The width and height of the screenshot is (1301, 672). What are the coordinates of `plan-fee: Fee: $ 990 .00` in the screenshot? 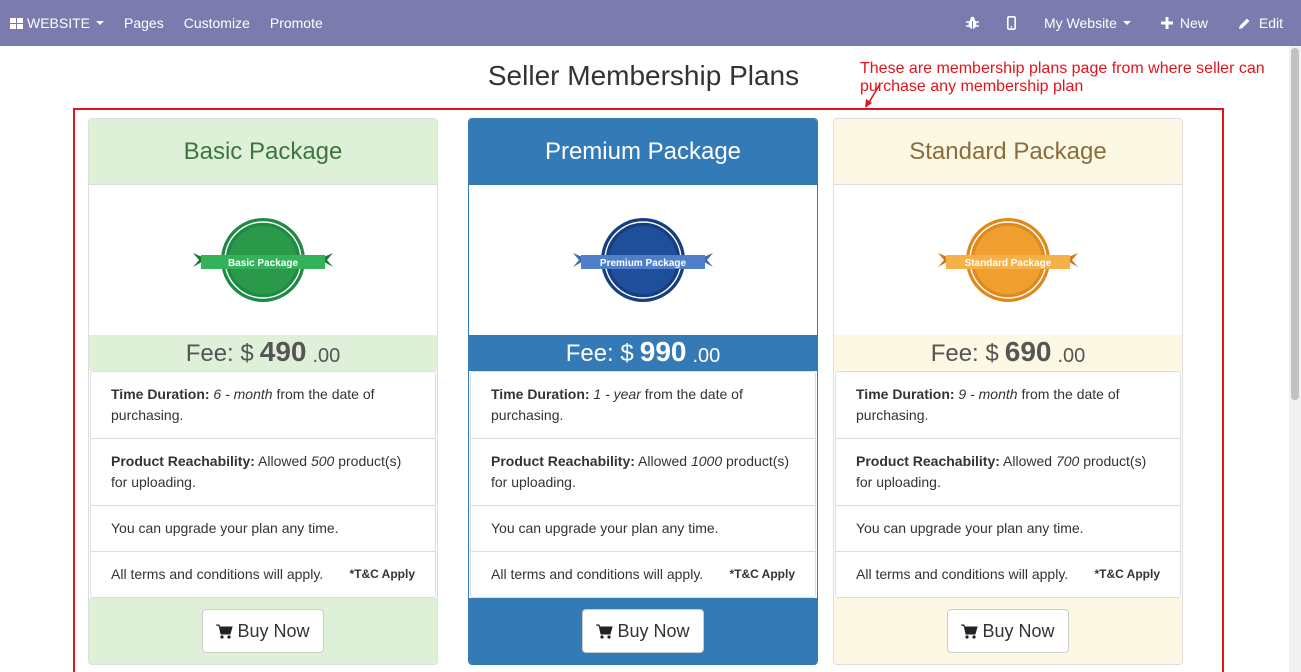 It's located at (643, 353).